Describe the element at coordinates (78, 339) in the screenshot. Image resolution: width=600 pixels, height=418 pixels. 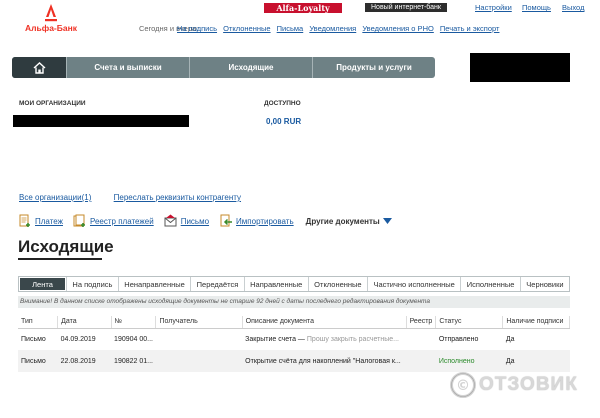
I see `cell-date: 04.09.2019` at that location.